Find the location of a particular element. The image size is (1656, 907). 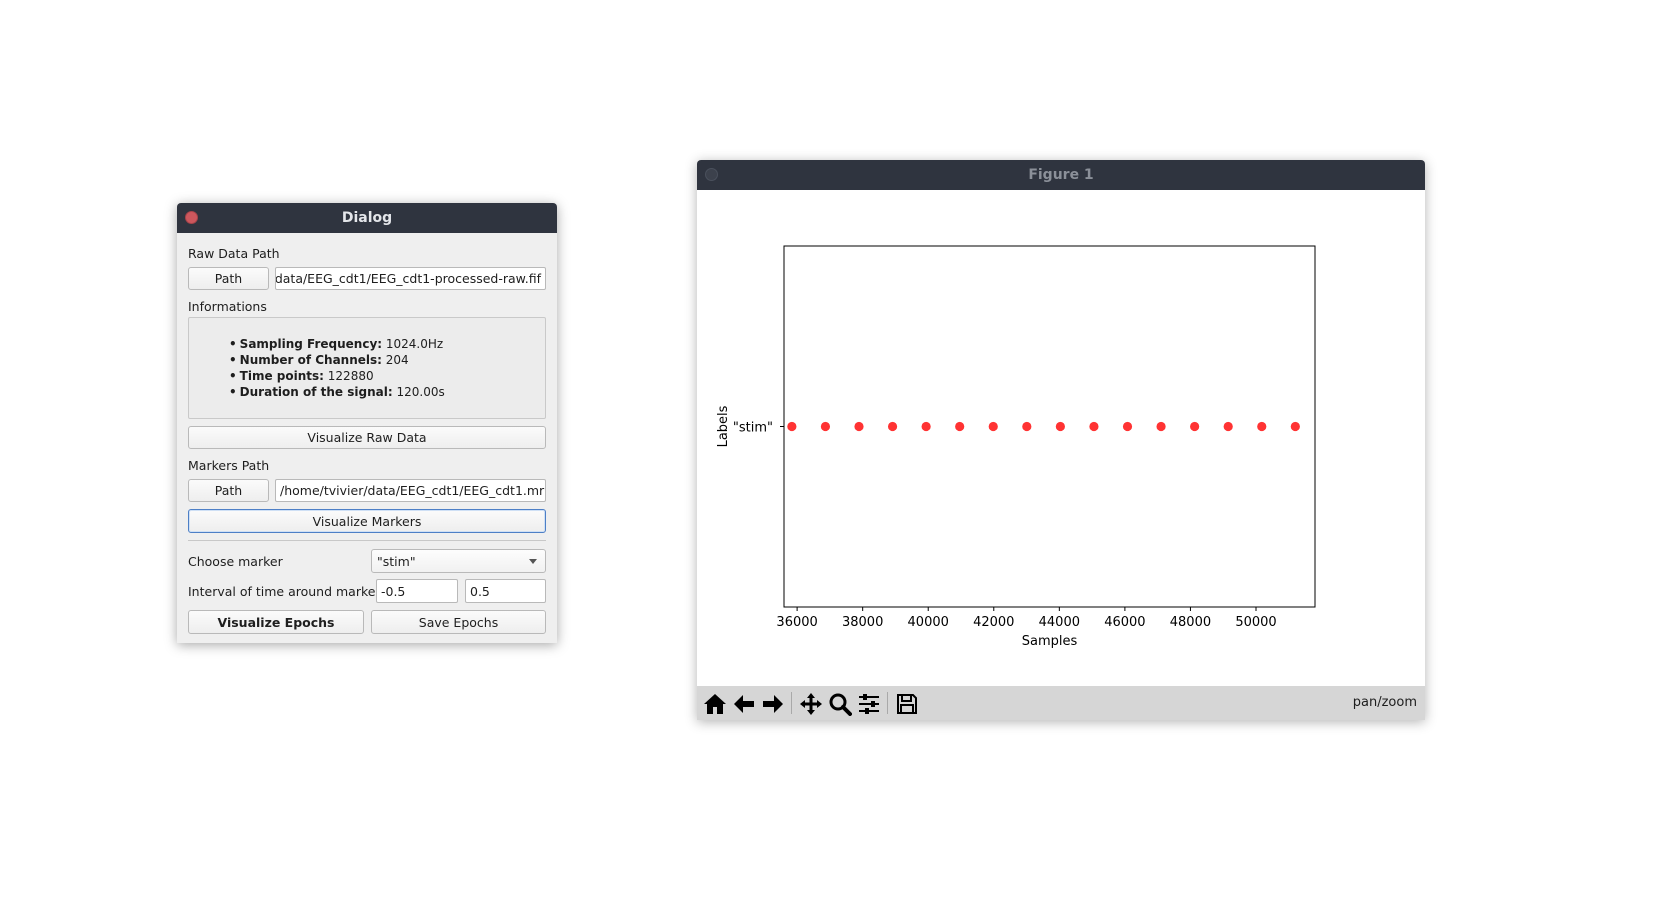

info-item: • Number of Channels: 204 is located at coordinates (337, 360).